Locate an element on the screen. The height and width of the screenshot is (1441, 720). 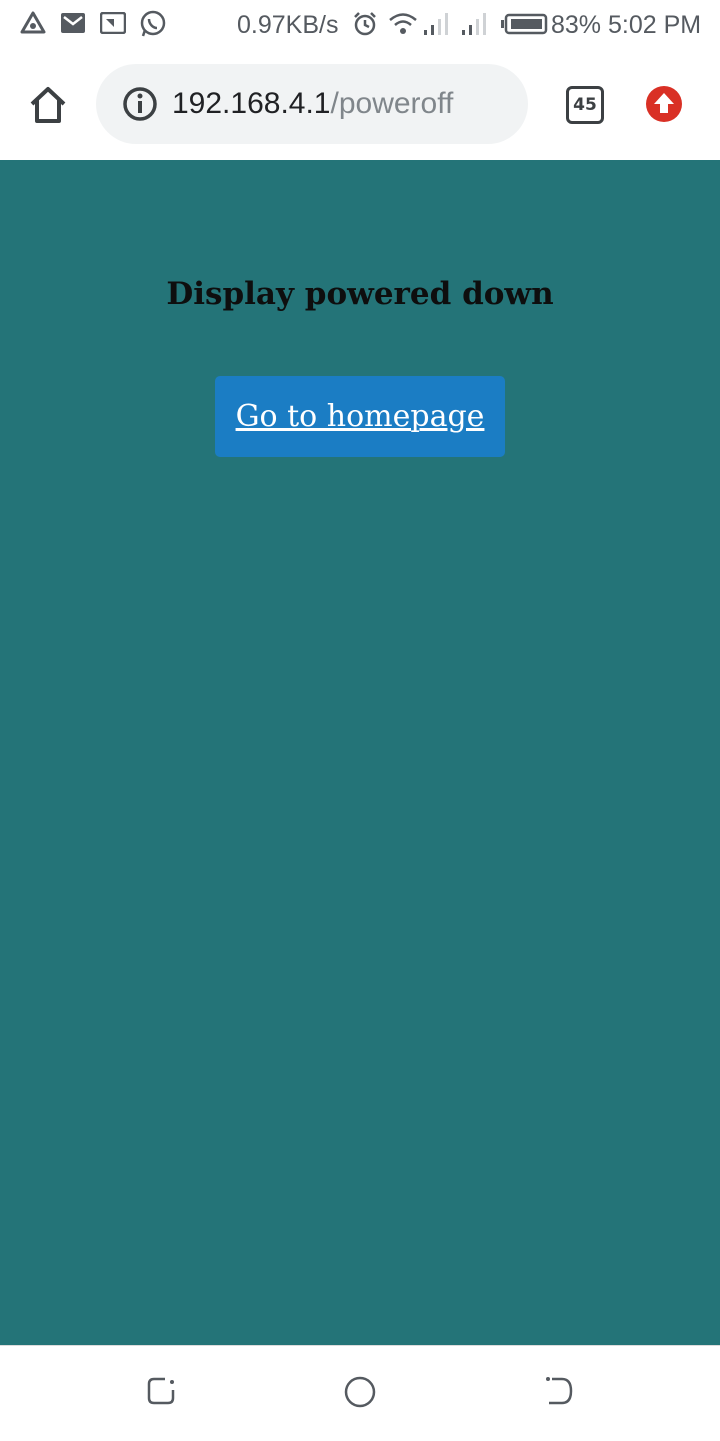
url-host: 192.168.4.1 is located at coordinates (251, 103).